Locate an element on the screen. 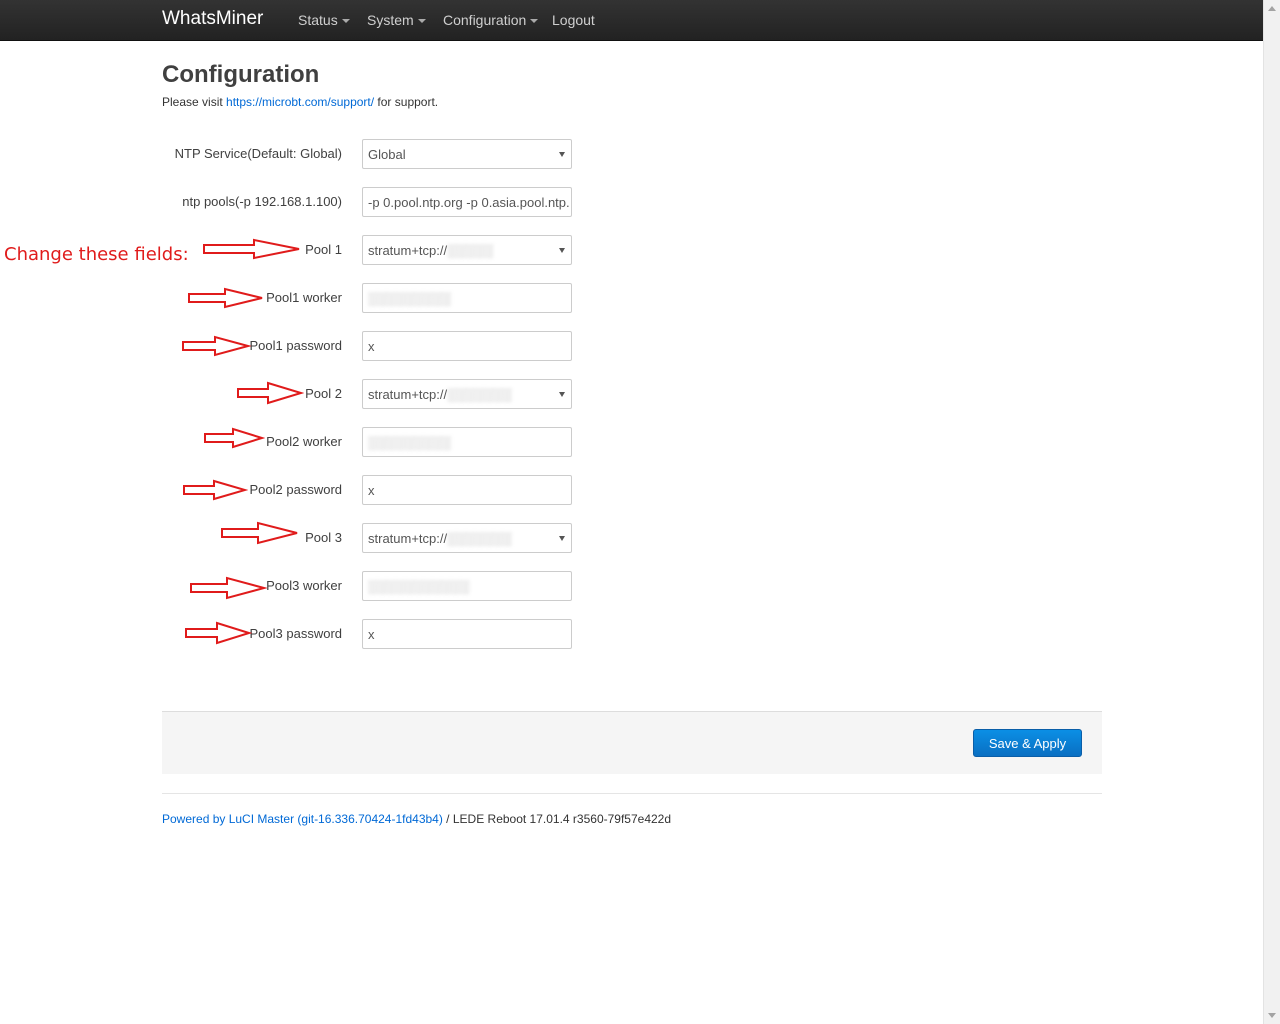  form-actions-bar is located at coordinates (632, 742).